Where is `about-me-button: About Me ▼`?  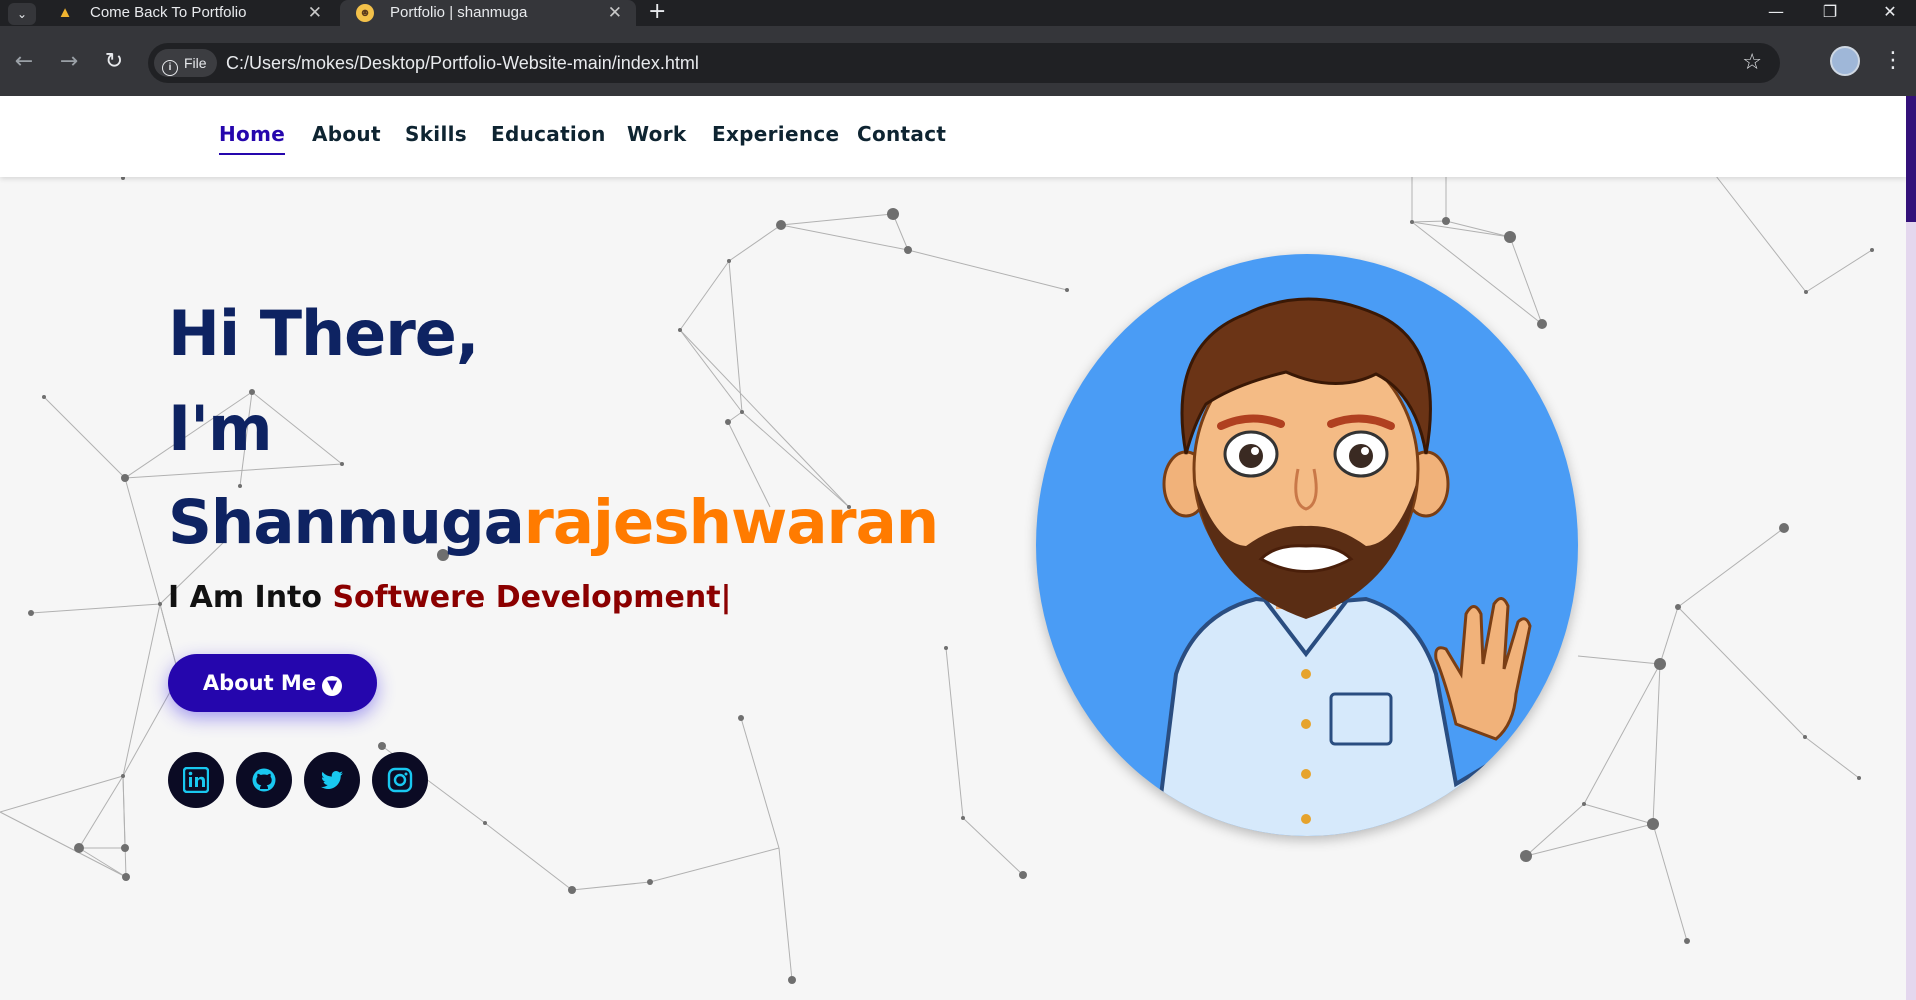
about-me-button: About Me ▼ is located at coordinates (272, 683).